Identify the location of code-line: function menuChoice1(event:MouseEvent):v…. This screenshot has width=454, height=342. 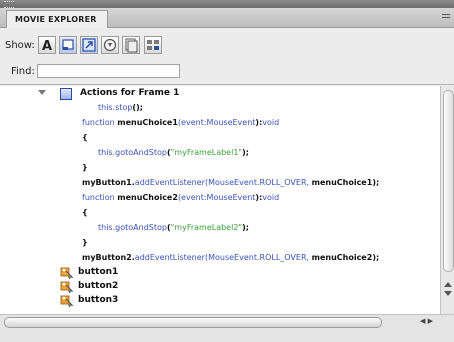
(180, 123).